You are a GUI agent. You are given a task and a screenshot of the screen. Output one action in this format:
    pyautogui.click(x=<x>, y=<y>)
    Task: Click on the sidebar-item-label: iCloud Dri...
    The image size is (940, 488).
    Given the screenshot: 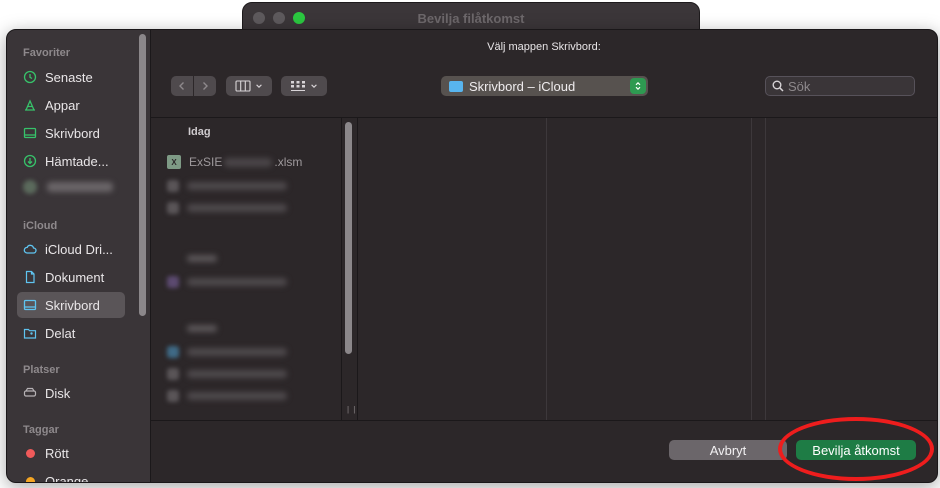 What is the action you would take?
    pyautogui.click(x=79, y=249)
    